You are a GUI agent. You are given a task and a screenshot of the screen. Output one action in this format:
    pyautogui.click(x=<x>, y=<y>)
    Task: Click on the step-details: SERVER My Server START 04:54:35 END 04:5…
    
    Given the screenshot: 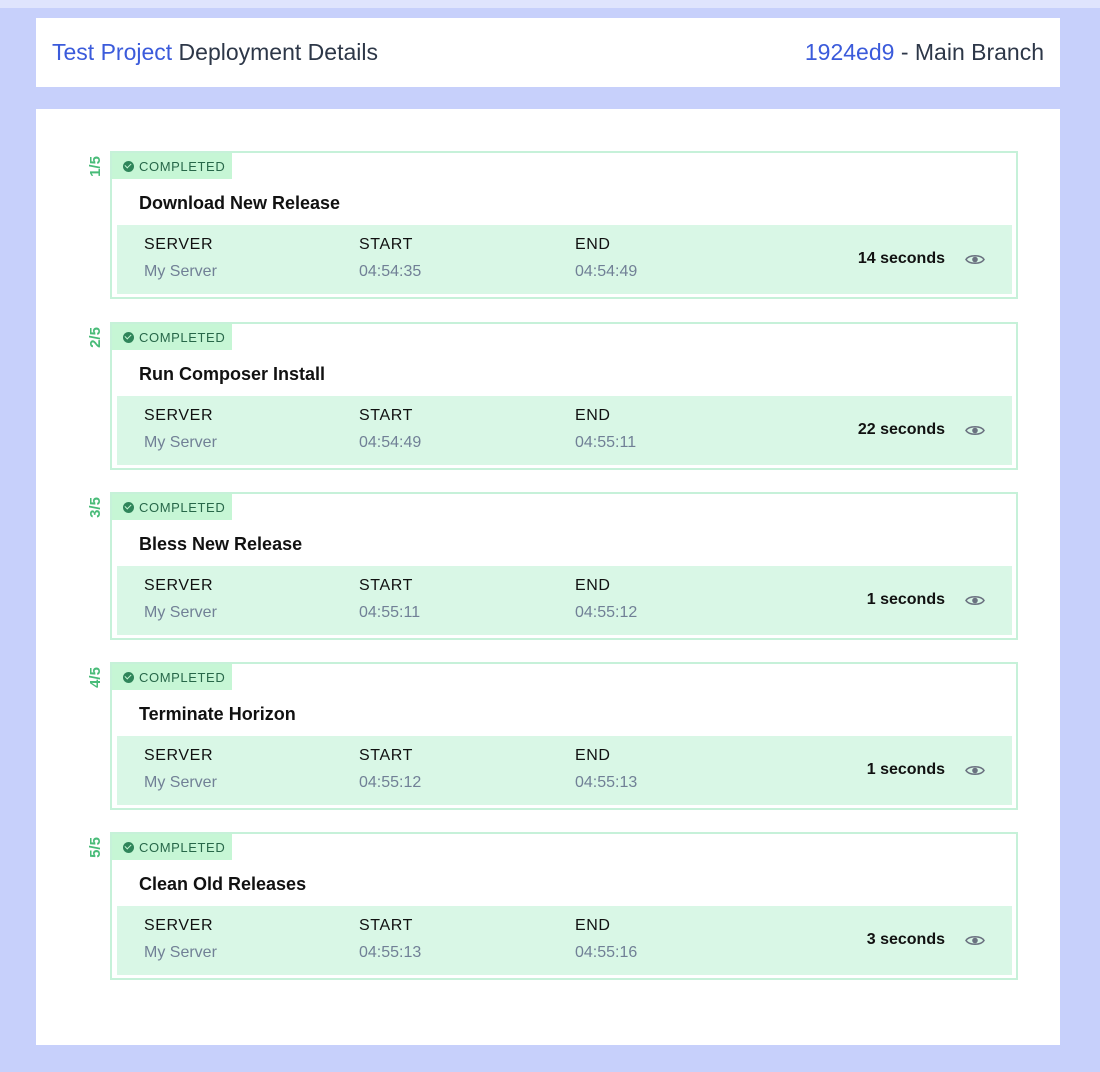 What is the action you would take?
    pyautogui.click(x=564, y=259)
    